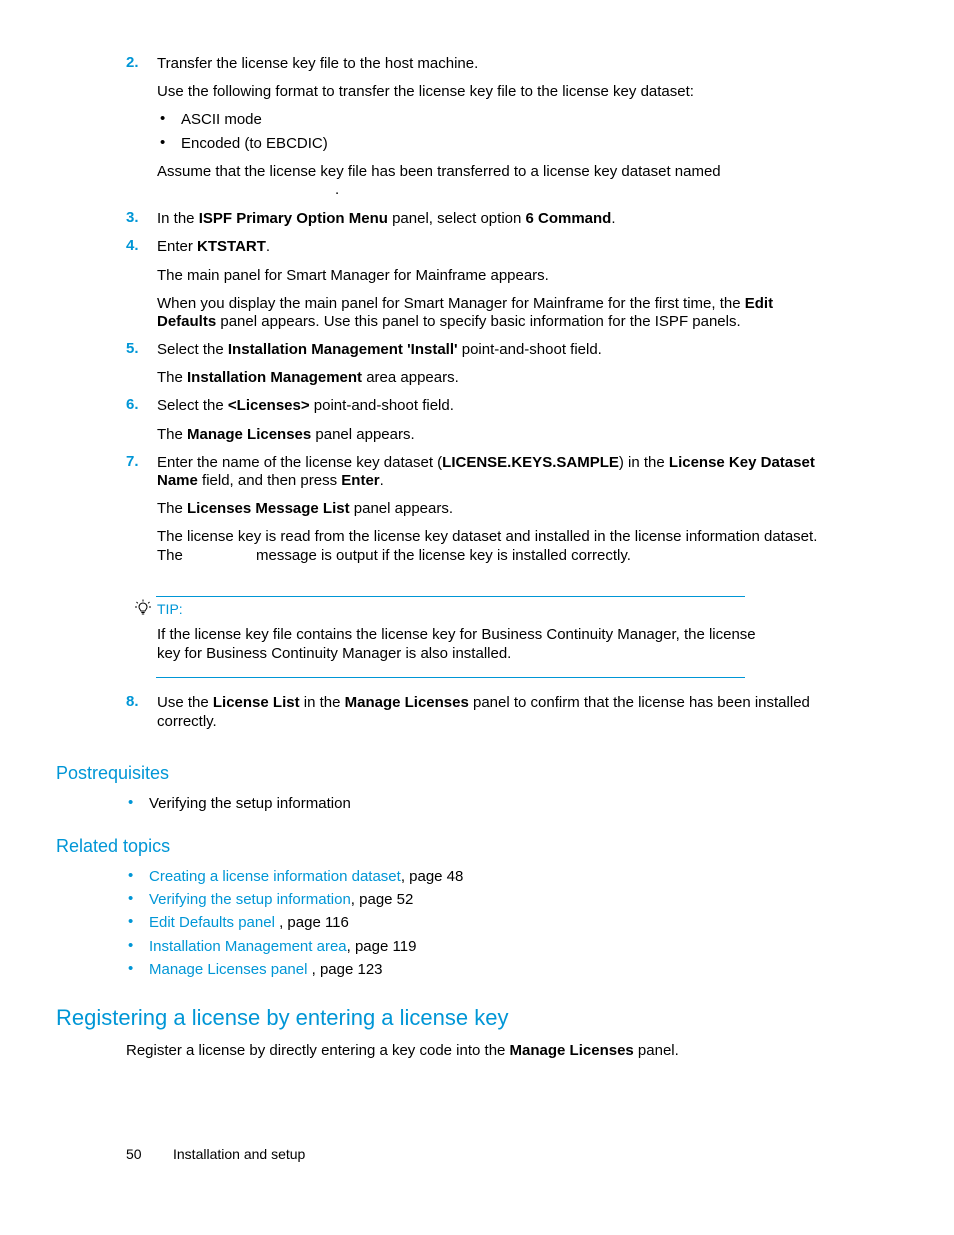  Describe the element at coordinates (231, 246) in the screenshot. I see `command: KTSTART` at that location.